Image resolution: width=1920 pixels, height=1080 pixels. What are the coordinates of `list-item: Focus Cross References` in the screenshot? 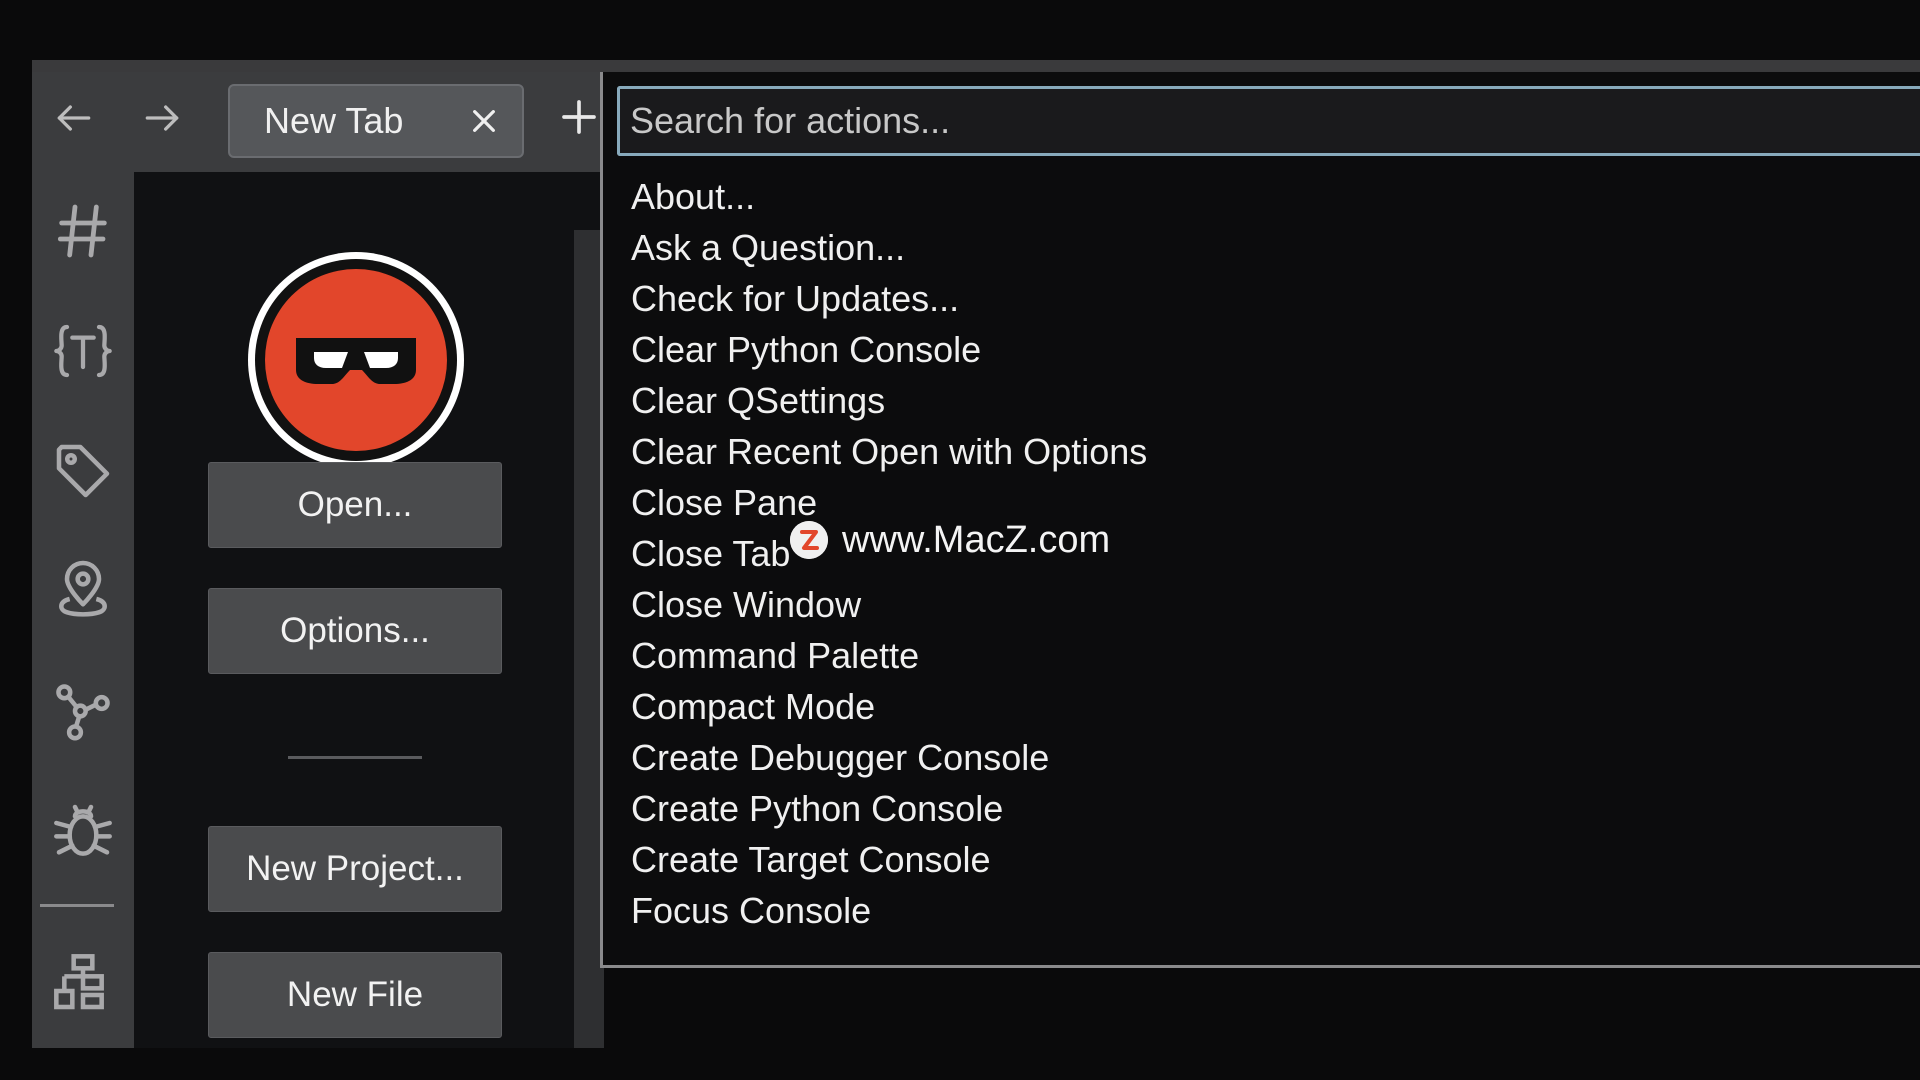 It's located at (829, 942).